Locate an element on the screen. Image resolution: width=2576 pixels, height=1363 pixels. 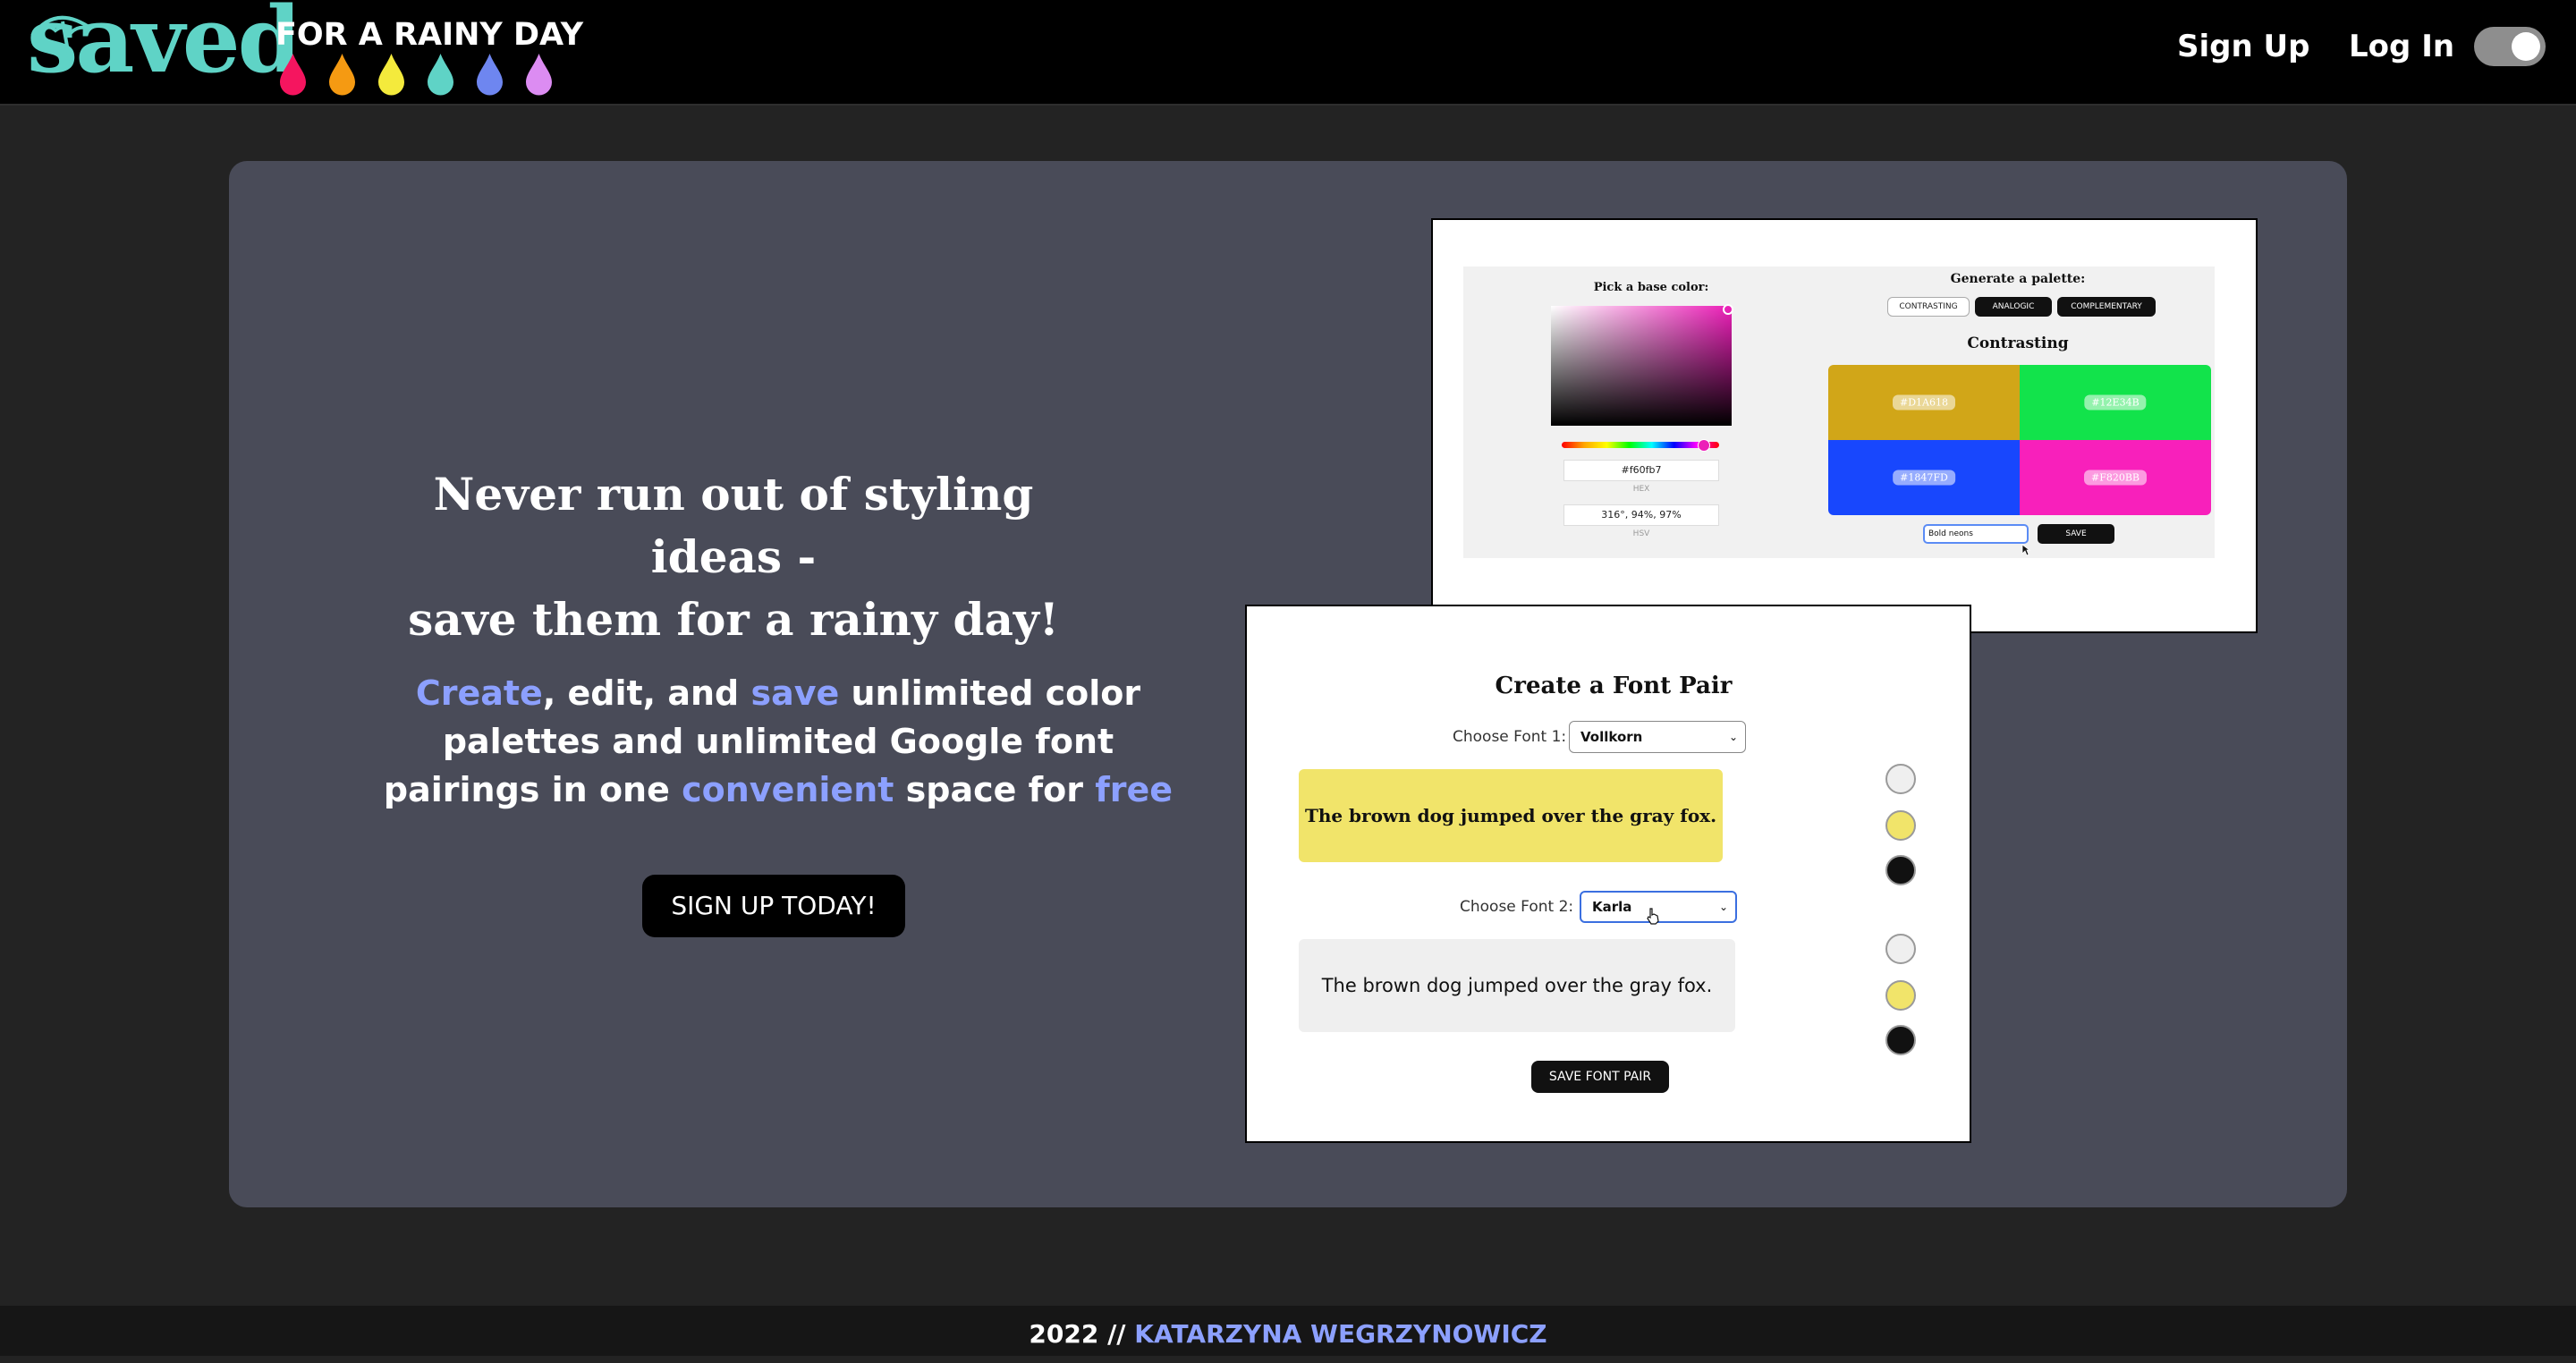
palette-name-input: Bold neons is located at coordinates (1976, 534).